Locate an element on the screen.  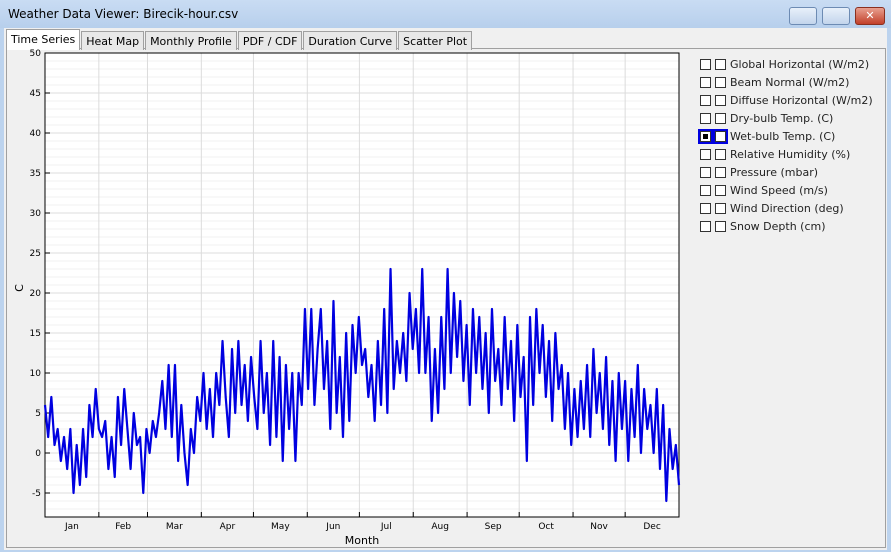
variable-item: Wind Direction (deg) is located at coordinates (786, 208).